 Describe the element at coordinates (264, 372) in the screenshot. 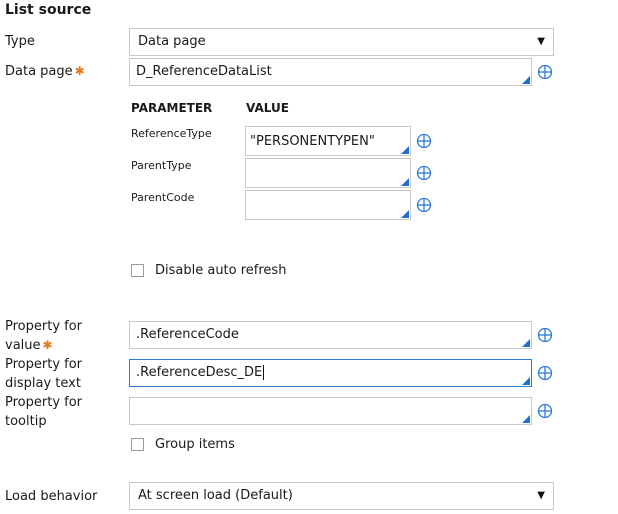

I see `text-cursor` at that location.